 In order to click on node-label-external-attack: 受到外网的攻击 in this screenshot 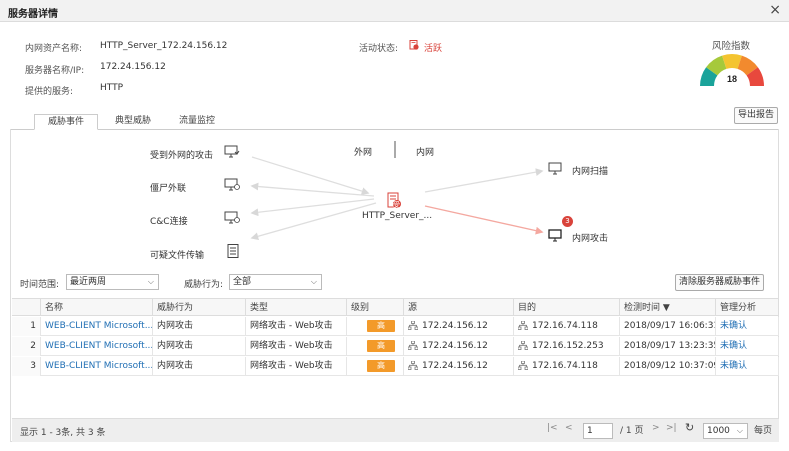, I will do `click(182, 156)`.